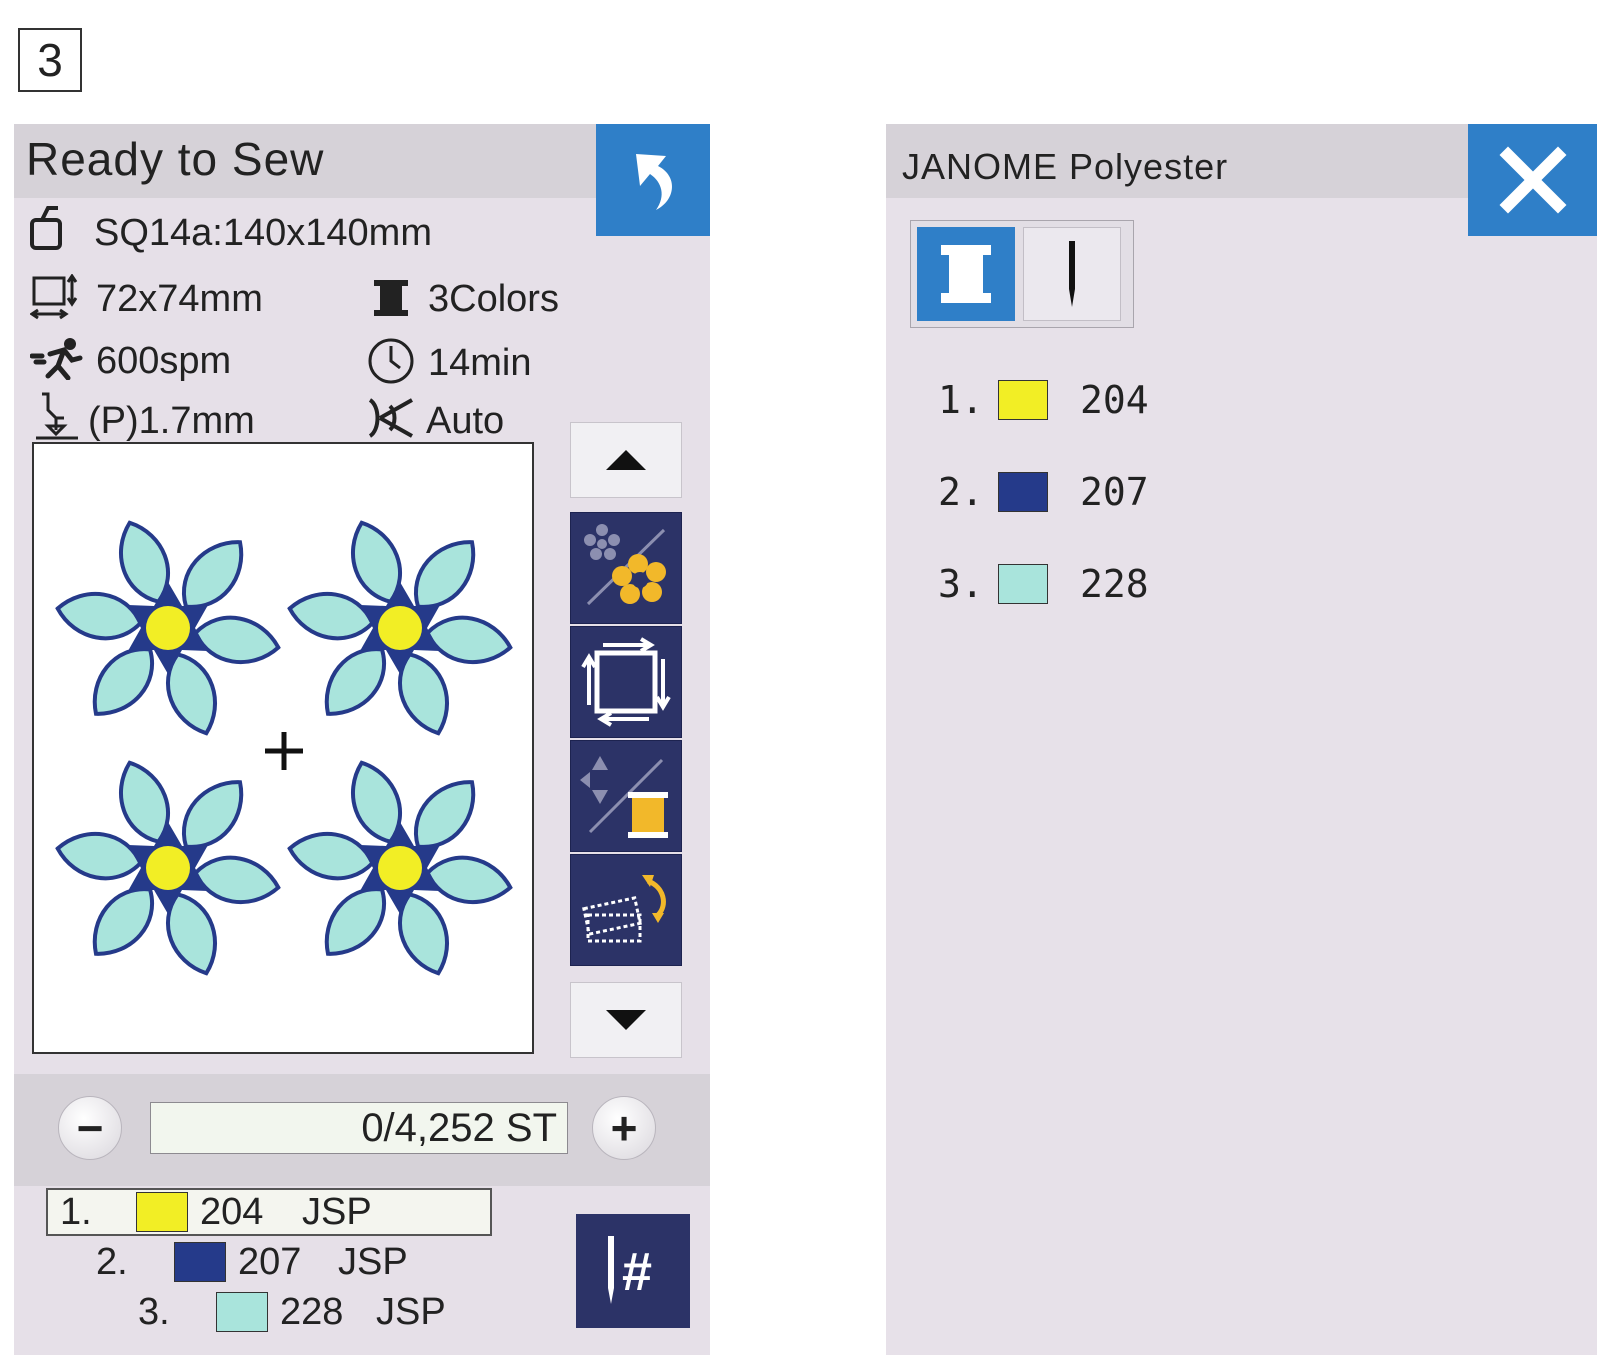 Image resolution: width=1597 pixels, height=1355 pixels. I want to click on spool-mode-icon, so click(966, 274).